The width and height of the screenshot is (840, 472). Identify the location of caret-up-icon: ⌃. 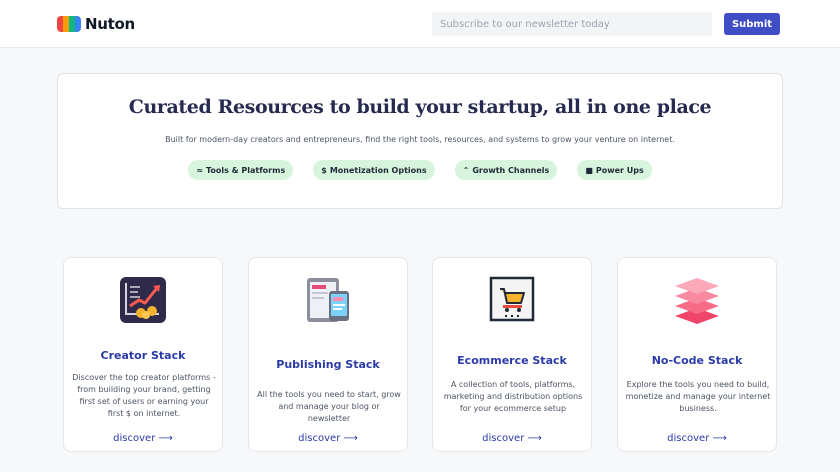
(466, 170).